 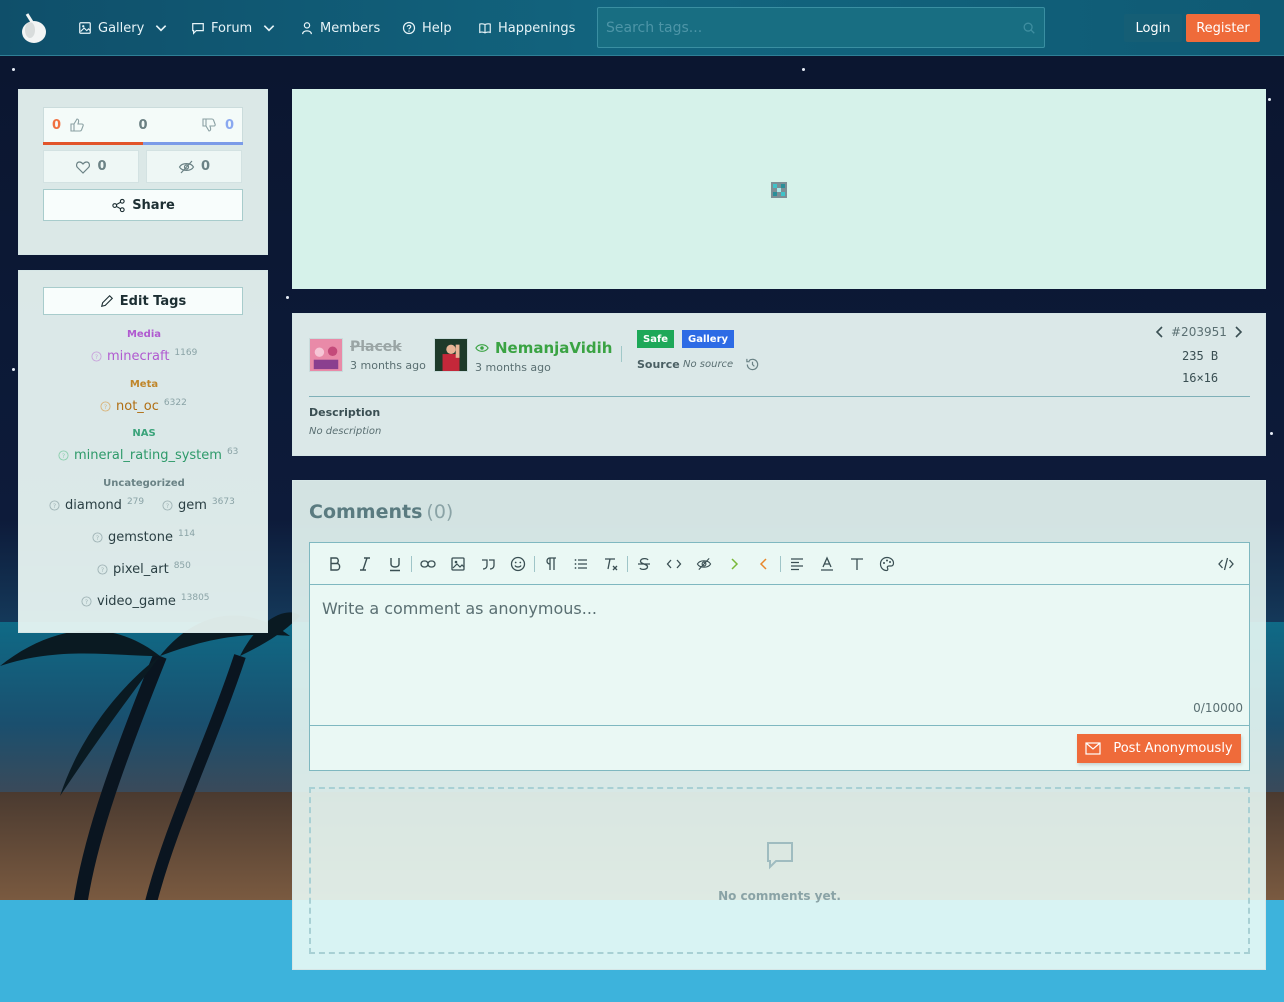 What do you see at coordinates (611, 564) in the screenshot?
I see `clear-format-button` at bounding box center [611, 564].